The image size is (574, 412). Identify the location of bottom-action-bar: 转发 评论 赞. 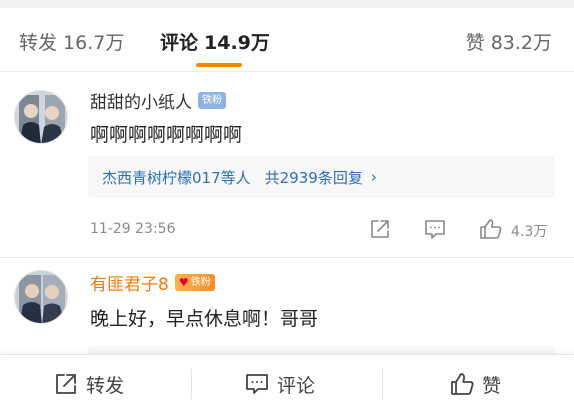
(287, 383).